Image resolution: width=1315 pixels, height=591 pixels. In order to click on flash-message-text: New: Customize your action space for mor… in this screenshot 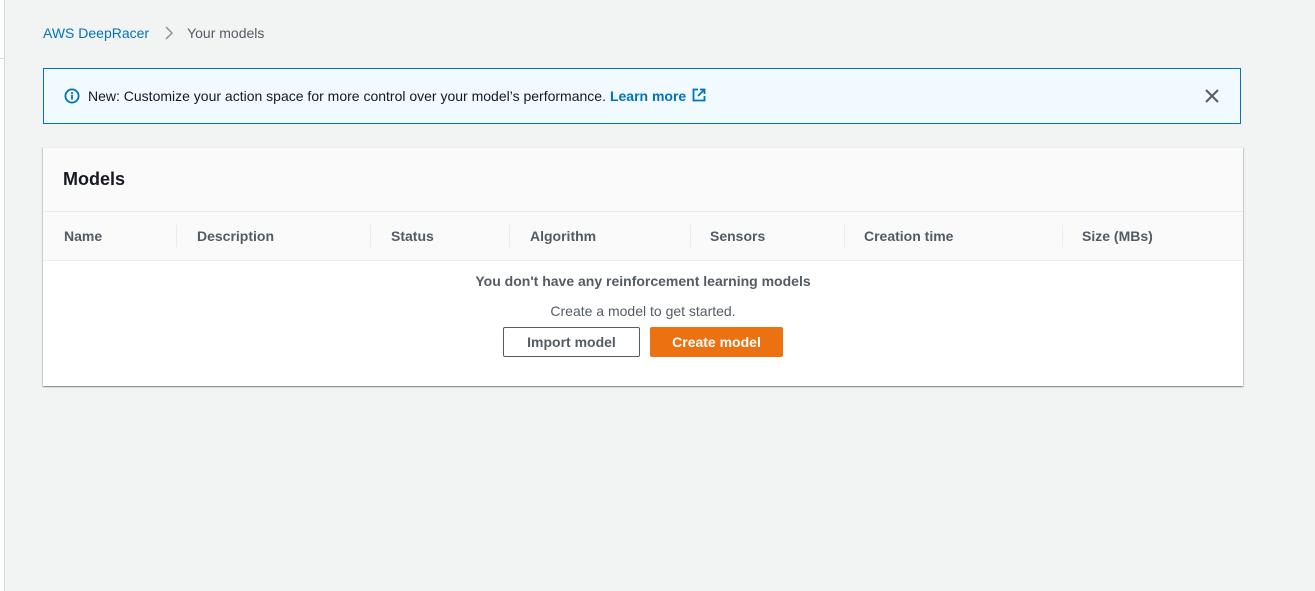, I will do `click(347, 96)`.